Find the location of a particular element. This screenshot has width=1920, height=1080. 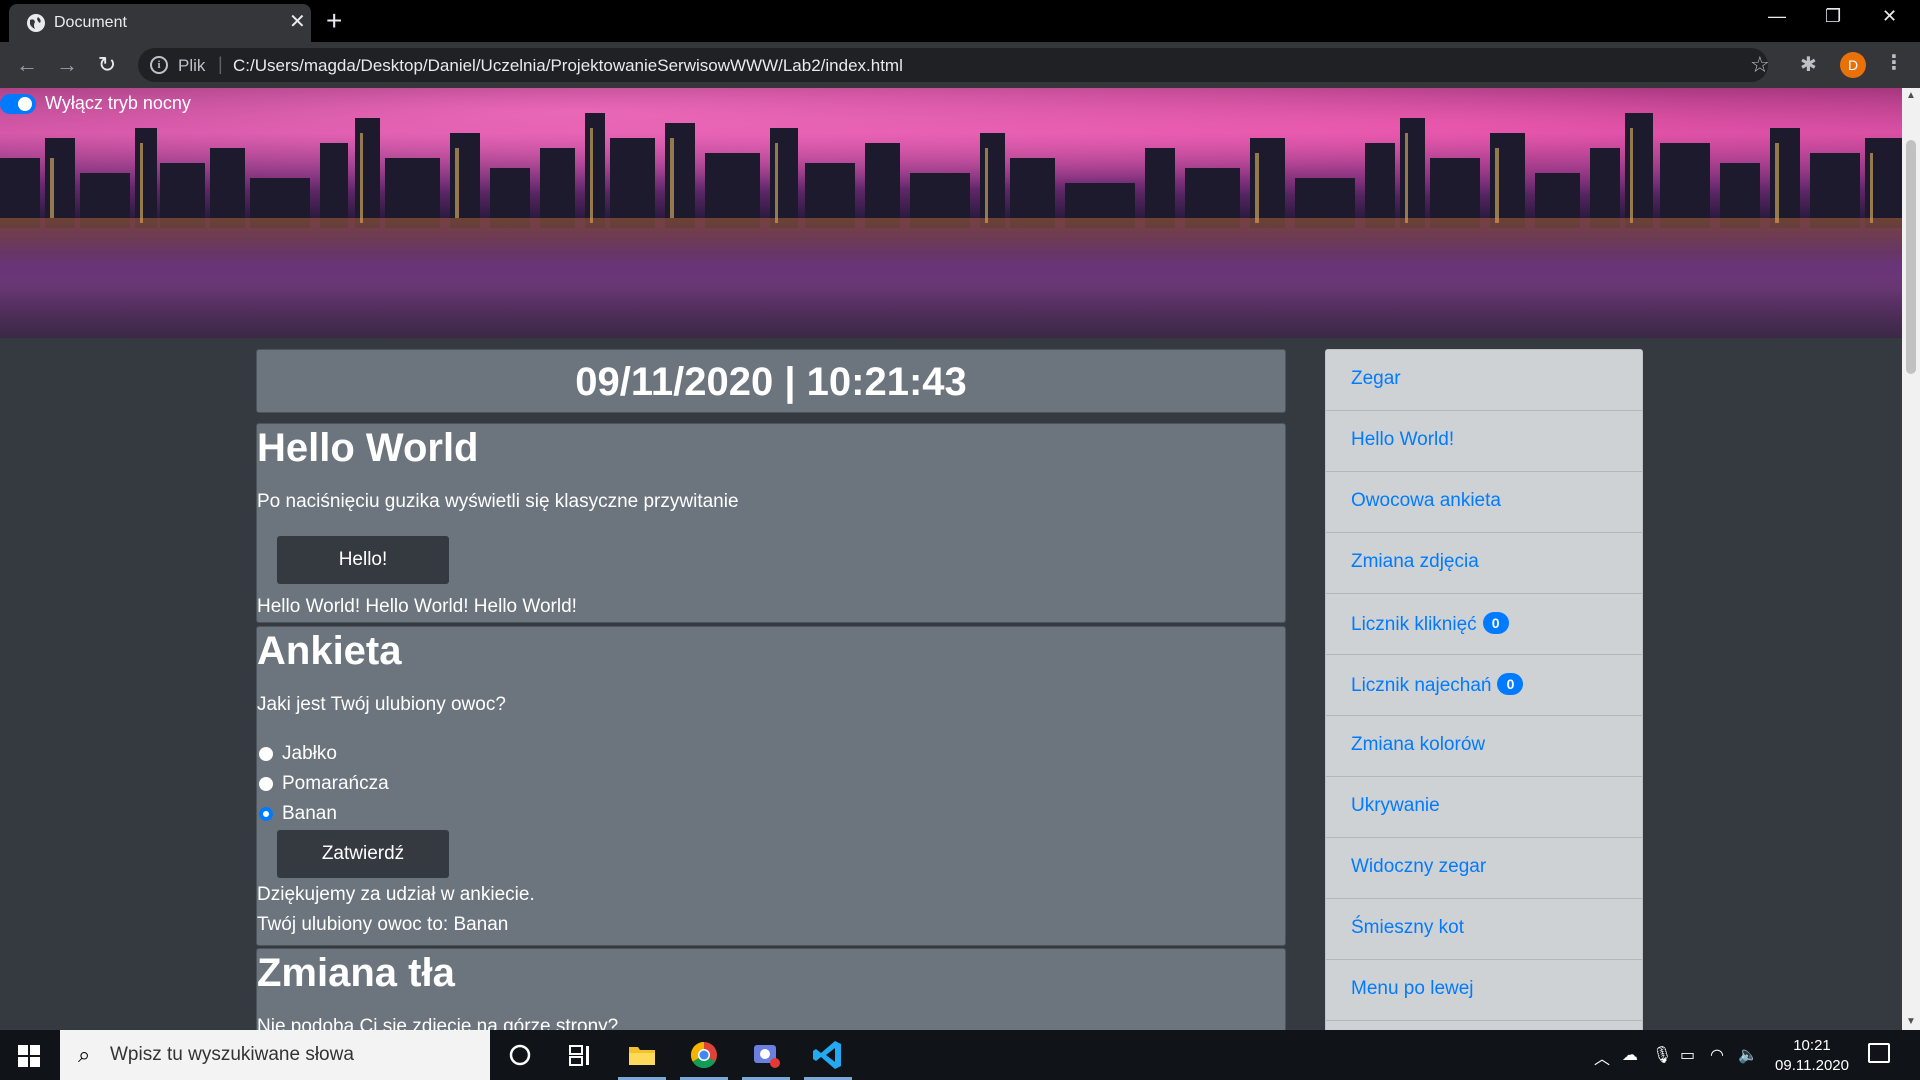

close-window-button: ✕ is located at coordinates (1889, 16).